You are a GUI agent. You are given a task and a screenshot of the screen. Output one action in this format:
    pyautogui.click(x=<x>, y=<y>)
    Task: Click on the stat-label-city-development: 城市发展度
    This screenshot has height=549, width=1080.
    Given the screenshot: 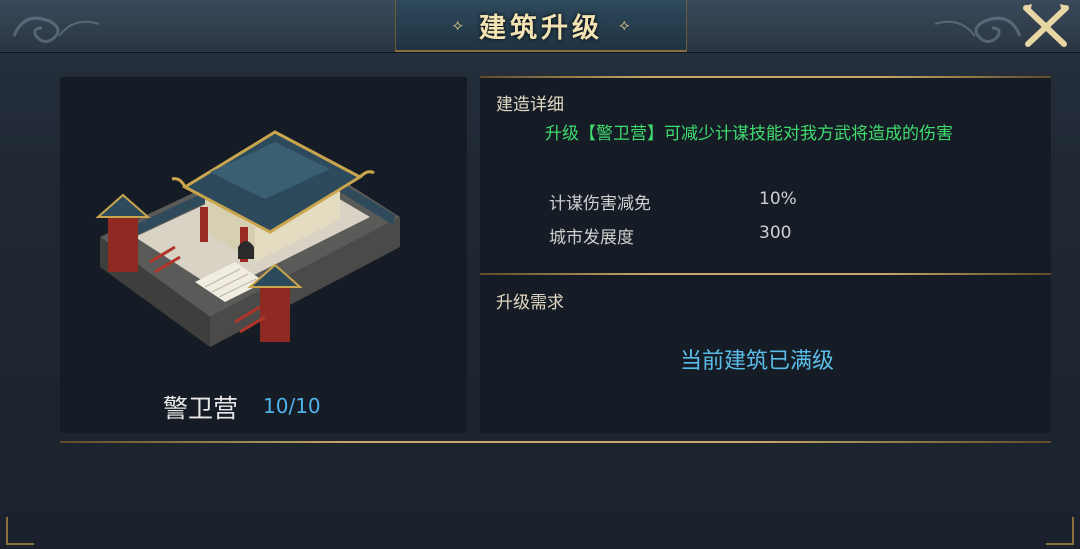 What is the action you would take?
    pyautogui.click(x=591, y=238)
    